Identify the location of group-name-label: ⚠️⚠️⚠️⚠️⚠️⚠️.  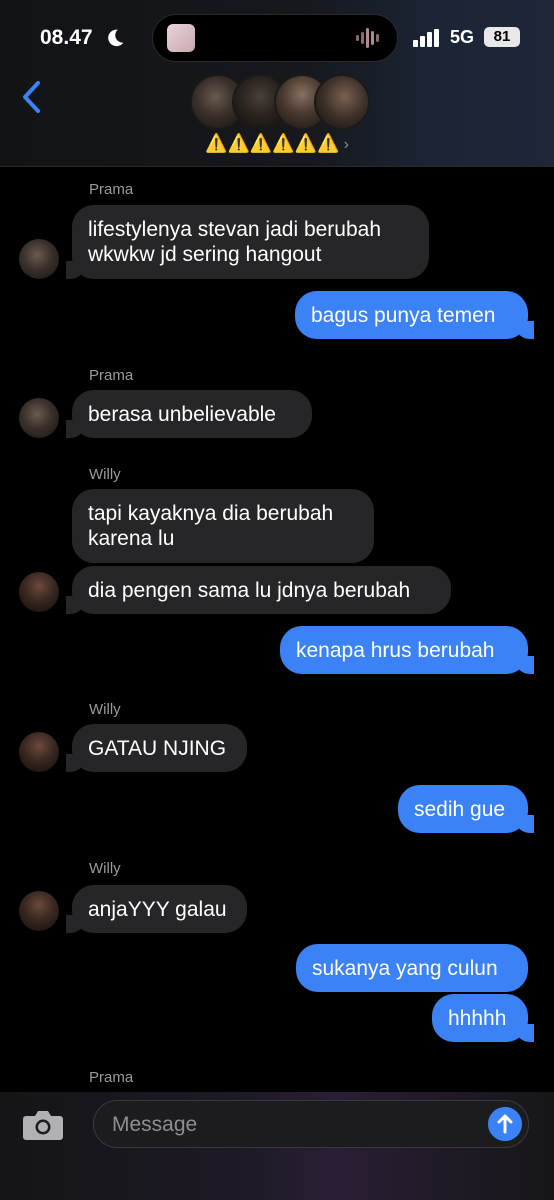
(272, 143).